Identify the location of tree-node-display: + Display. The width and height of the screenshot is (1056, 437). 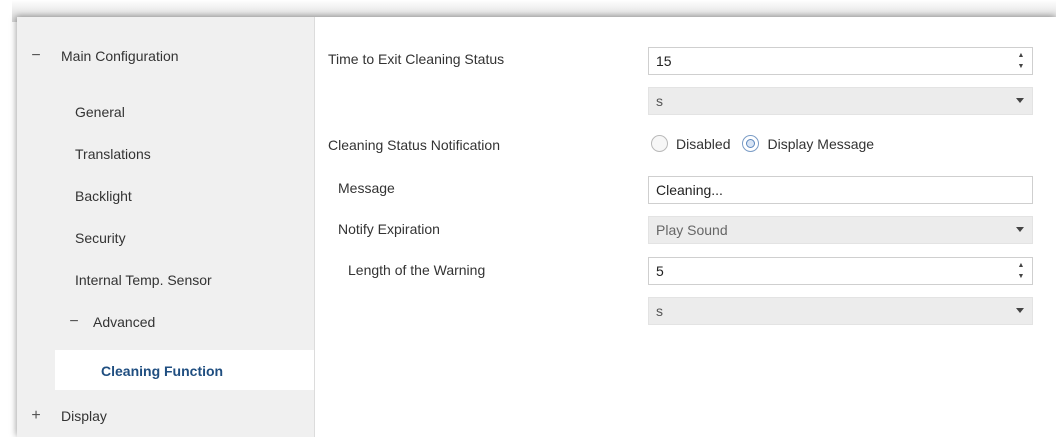
(67, 416).